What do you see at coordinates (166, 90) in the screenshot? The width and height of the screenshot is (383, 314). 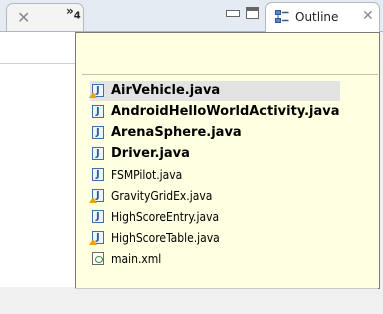 I see `file-name-label: AirVehicle.java` at bounding box center [166, 90].